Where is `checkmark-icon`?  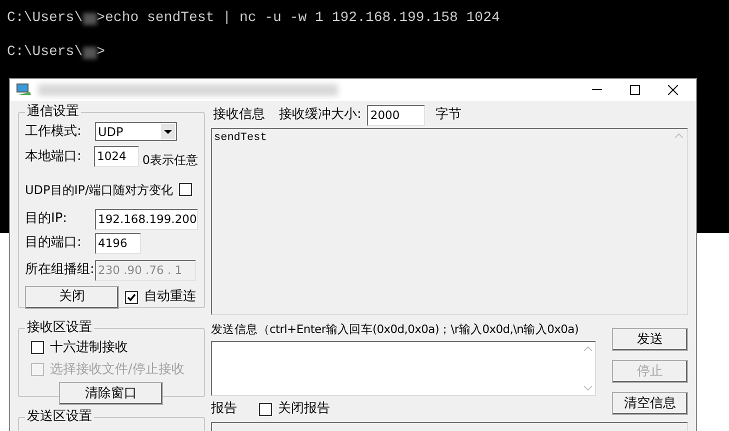 checkmark-icon is located at coordinates (131, 297).